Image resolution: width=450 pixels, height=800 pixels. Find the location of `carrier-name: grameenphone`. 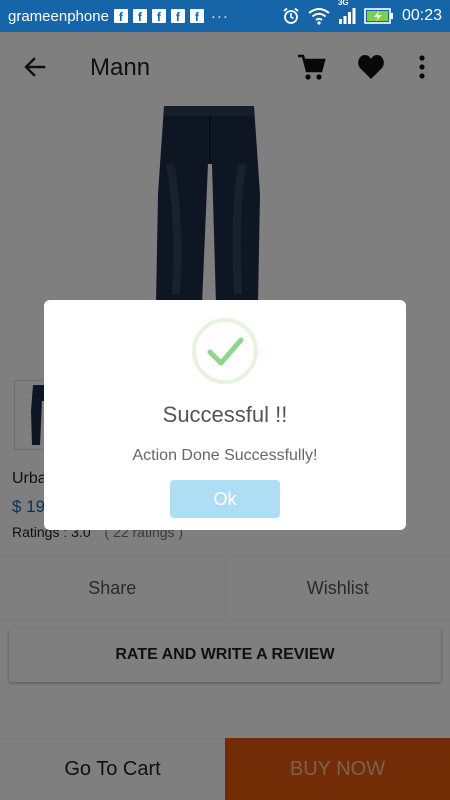

carrier-name: grameenphone is located at coordinates (58, 16).